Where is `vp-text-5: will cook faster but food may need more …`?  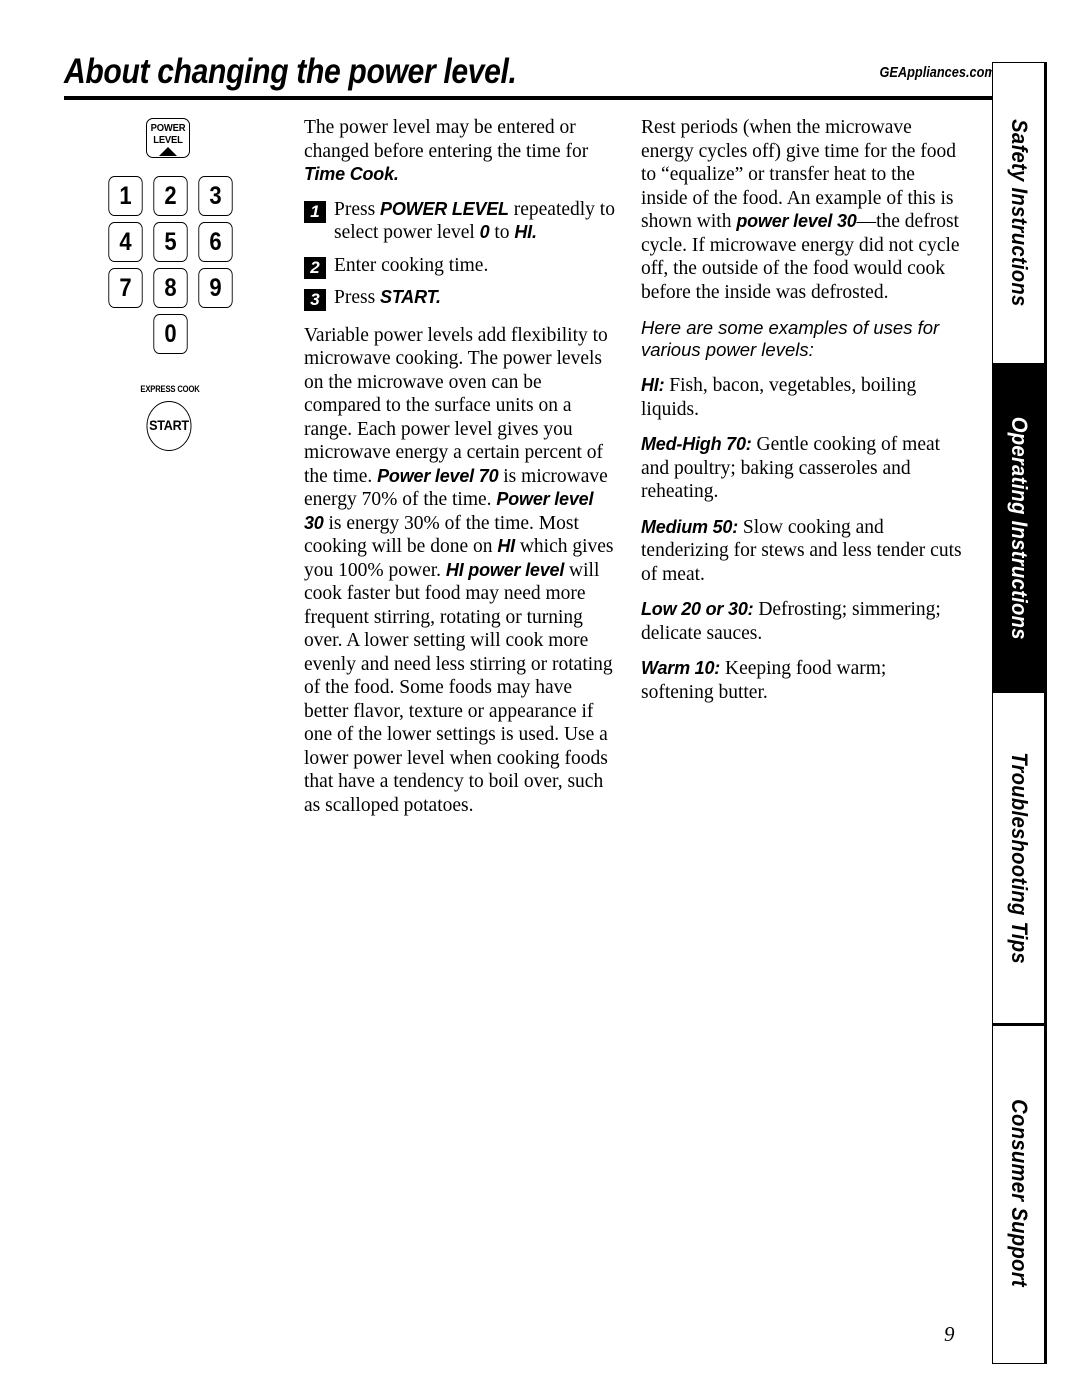 vp-text-5: will cook faster but food may need more … is located at coordinates (458, 687).